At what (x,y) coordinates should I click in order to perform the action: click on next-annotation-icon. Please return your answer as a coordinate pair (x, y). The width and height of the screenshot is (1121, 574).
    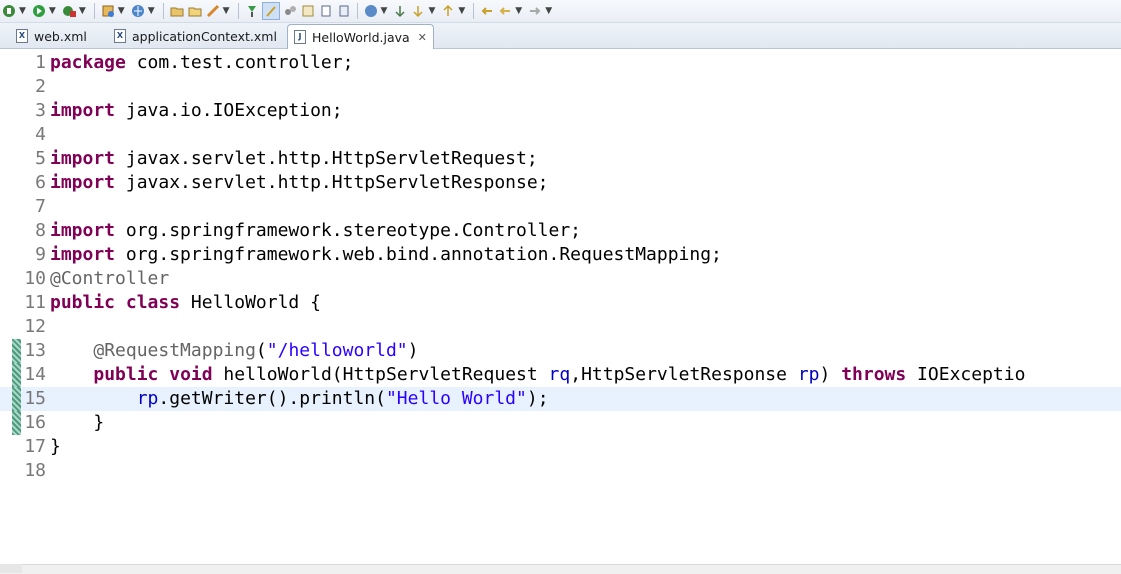
    Looking at the image, I should click on (400, 11).